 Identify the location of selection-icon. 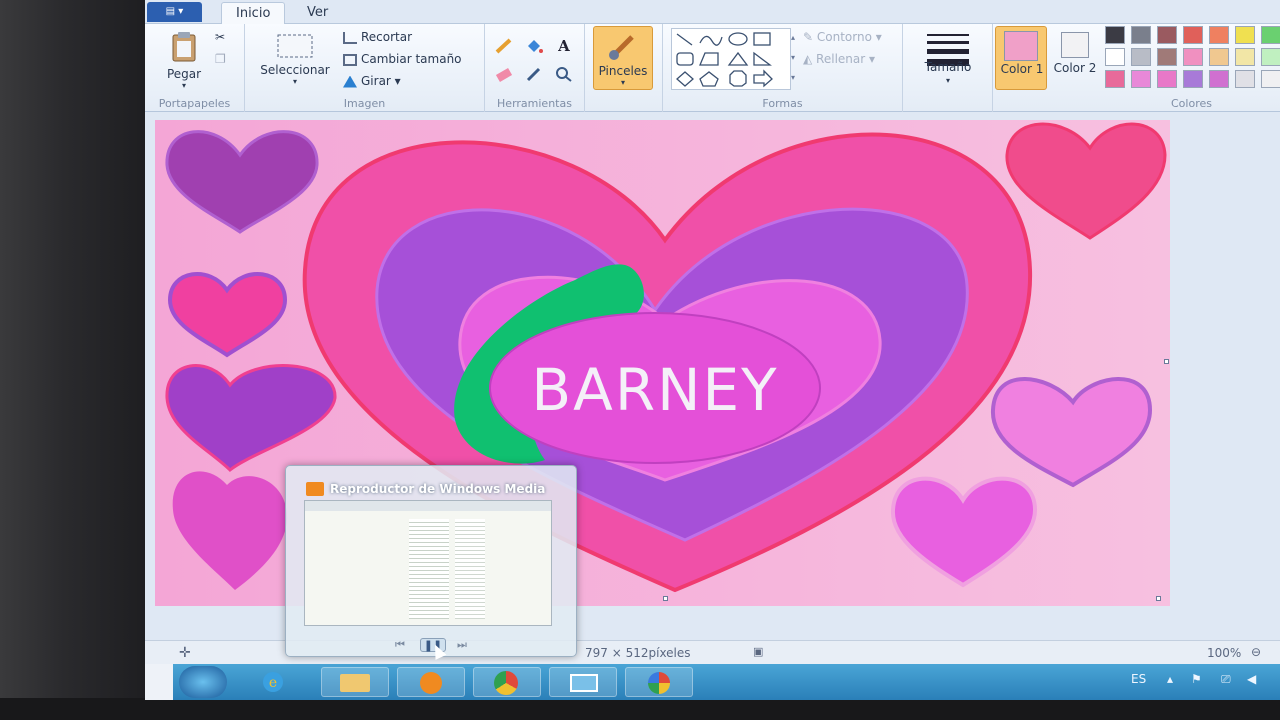
(295, 46).